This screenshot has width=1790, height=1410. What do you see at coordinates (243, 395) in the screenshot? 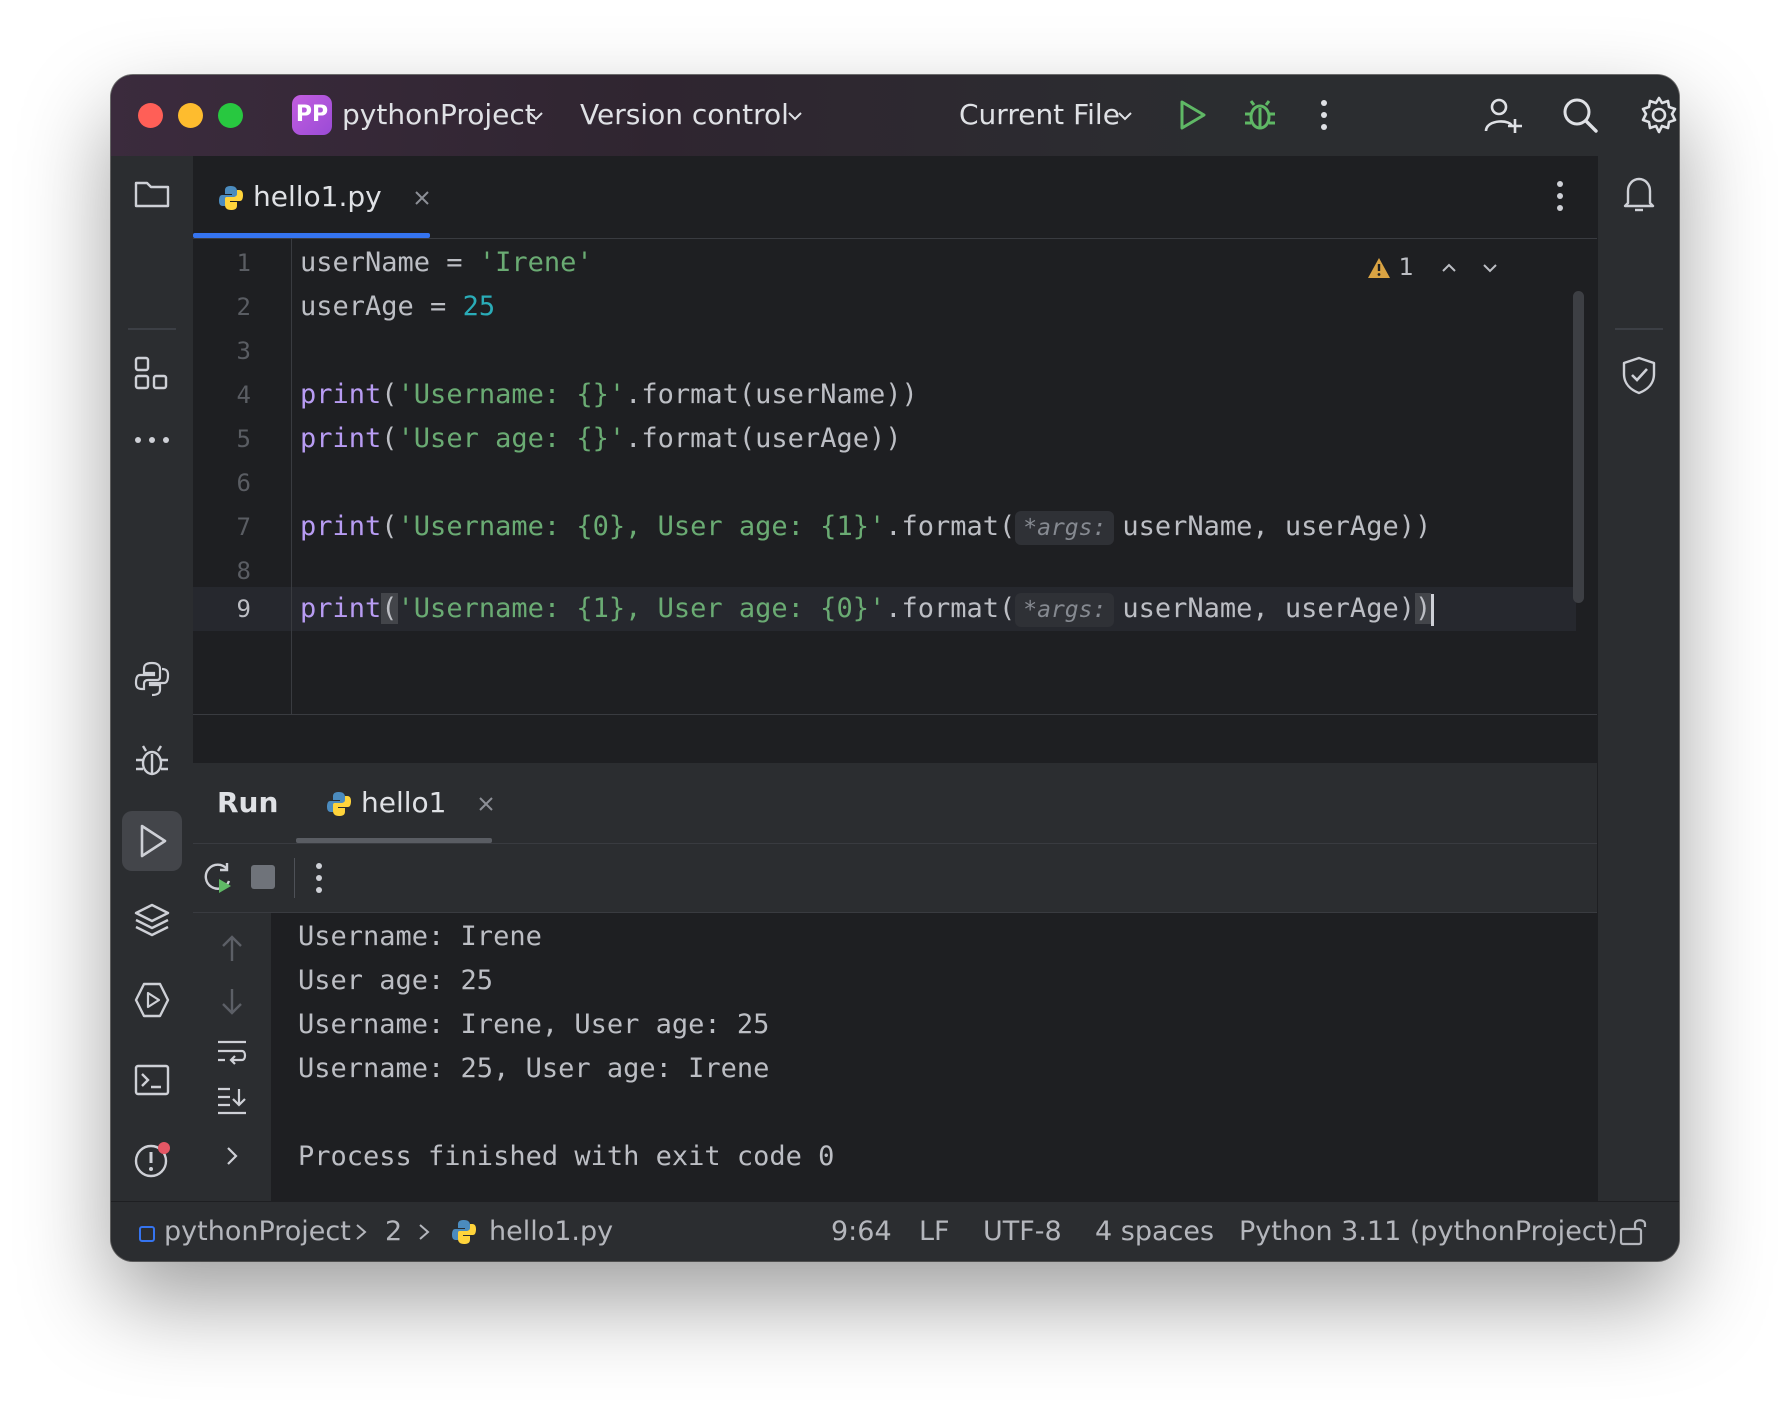
I see `line-number: 4` at bounding box center [243, 395].